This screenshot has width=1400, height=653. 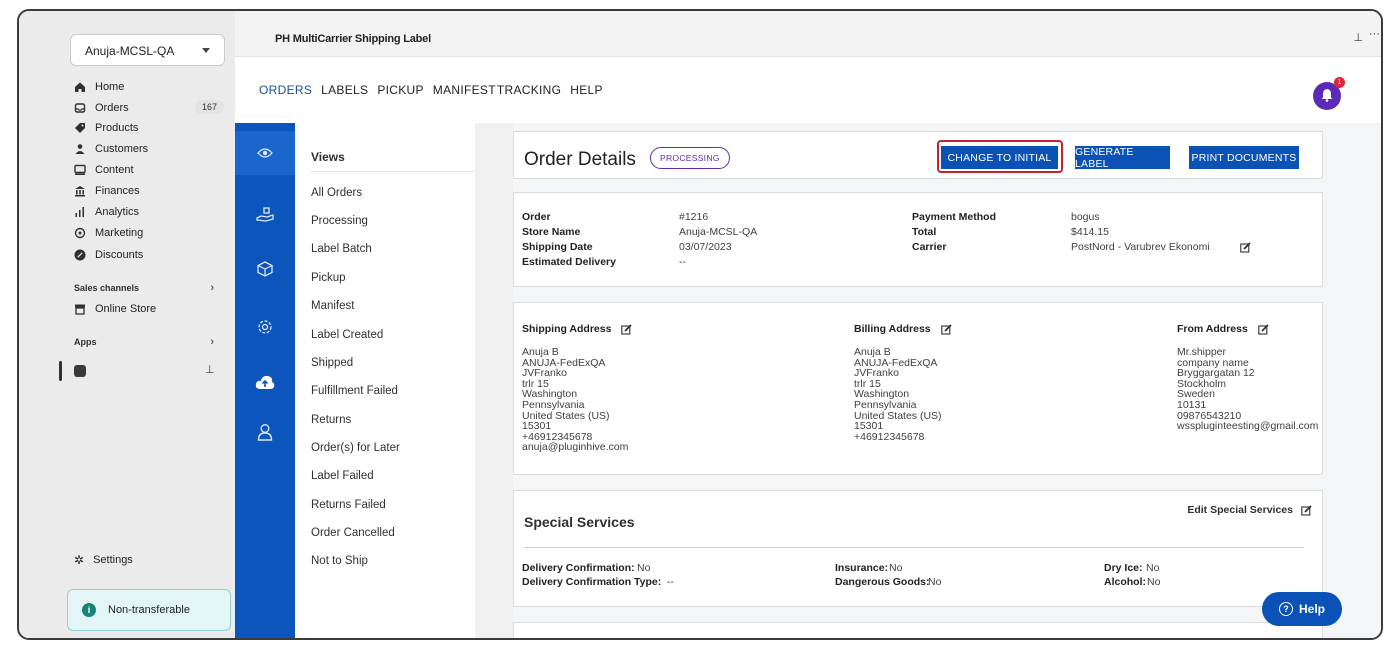 What do you see at coordinates (348, 505) in the screenshot?
I see `view-item: Returns Failed` at bounding box center [348, 505].